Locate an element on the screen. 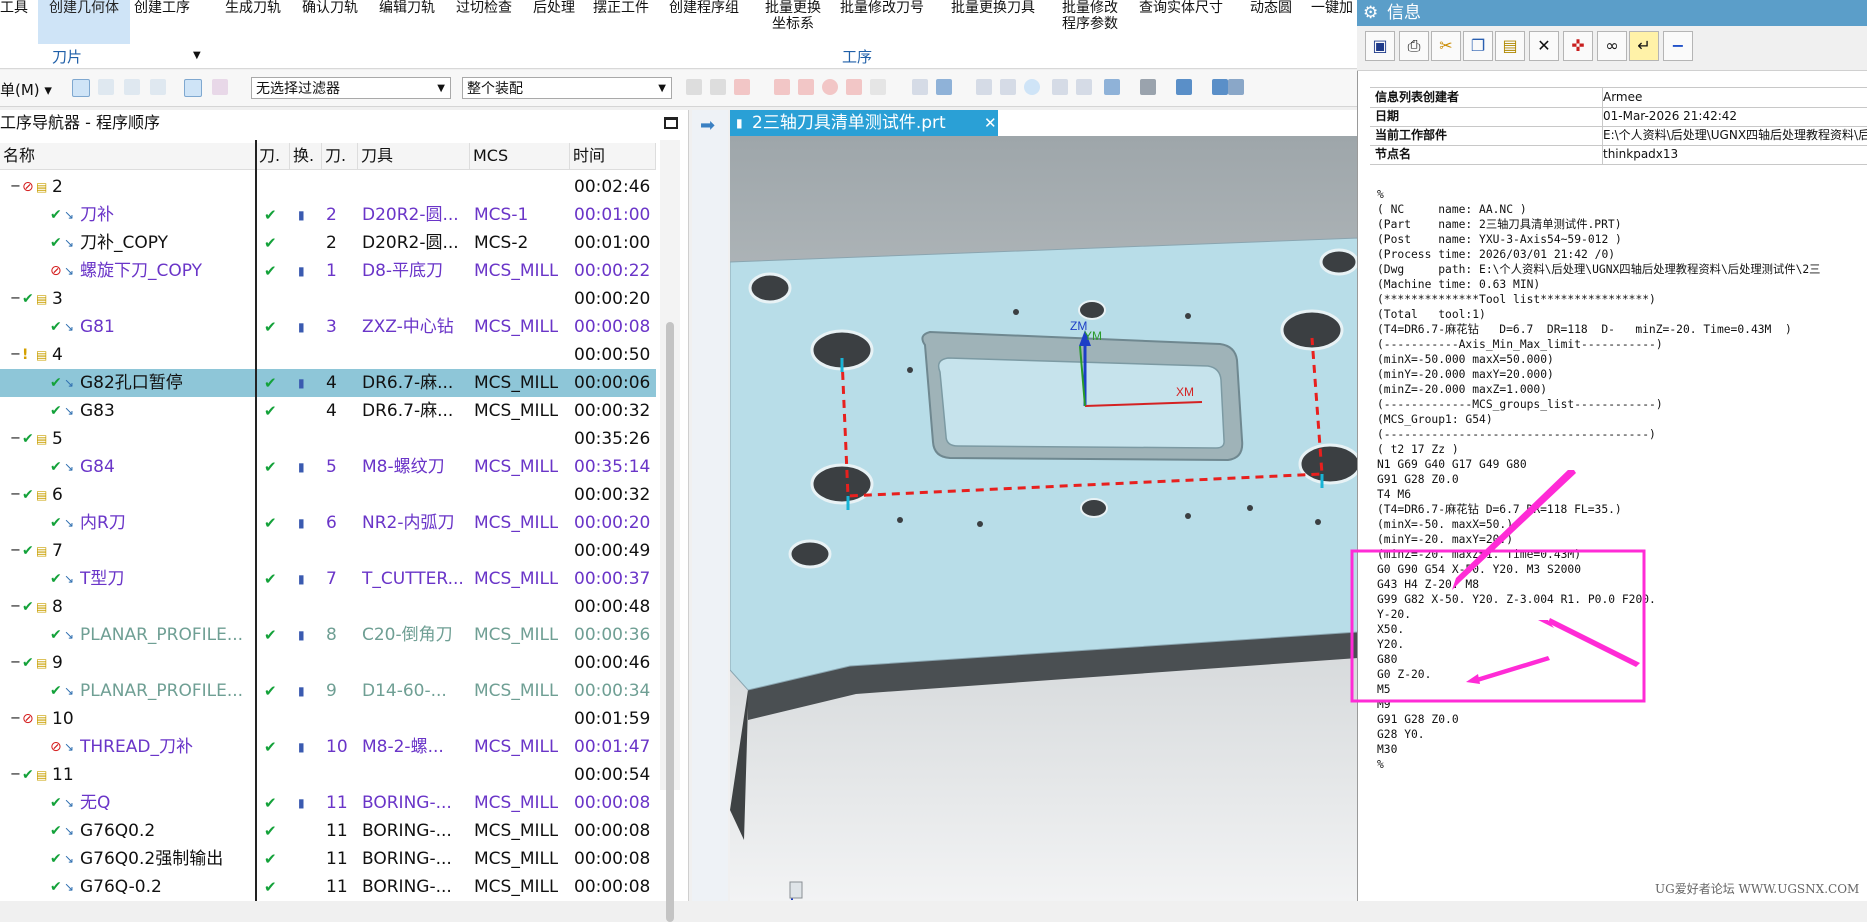  ribbon-btn-gouge-check: 过切检查 is located at coordinates (484, 8).